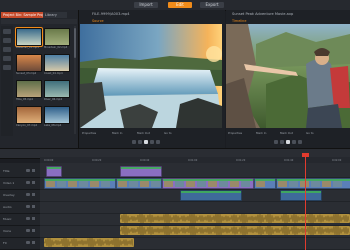  Describe the element at coordinates (310, 133) in the screenshot. I see `tab-go-to-r: Go to` at that location.